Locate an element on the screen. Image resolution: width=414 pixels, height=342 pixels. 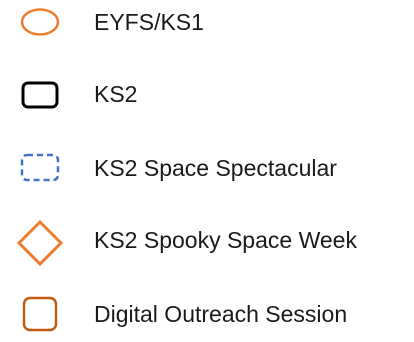
legend-label-eyfs-ks1: EYFS/KS1 is located at coordinates (149, 22).